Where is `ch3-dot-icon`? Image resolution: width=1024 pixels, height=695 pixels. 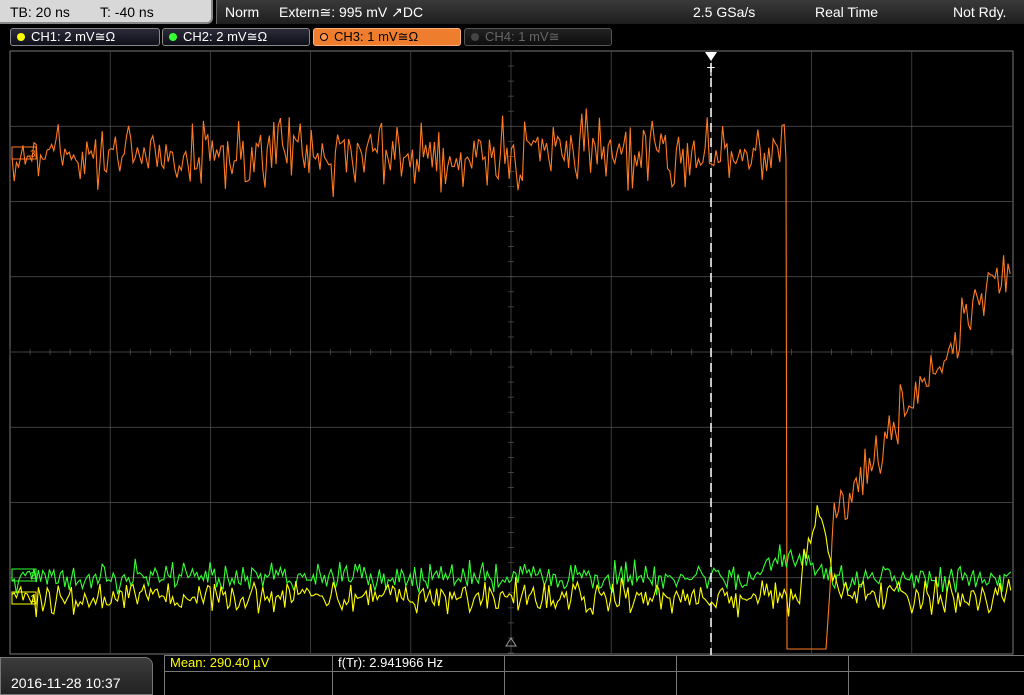
ch3-dot-icon is located at coordinates (324, 37).